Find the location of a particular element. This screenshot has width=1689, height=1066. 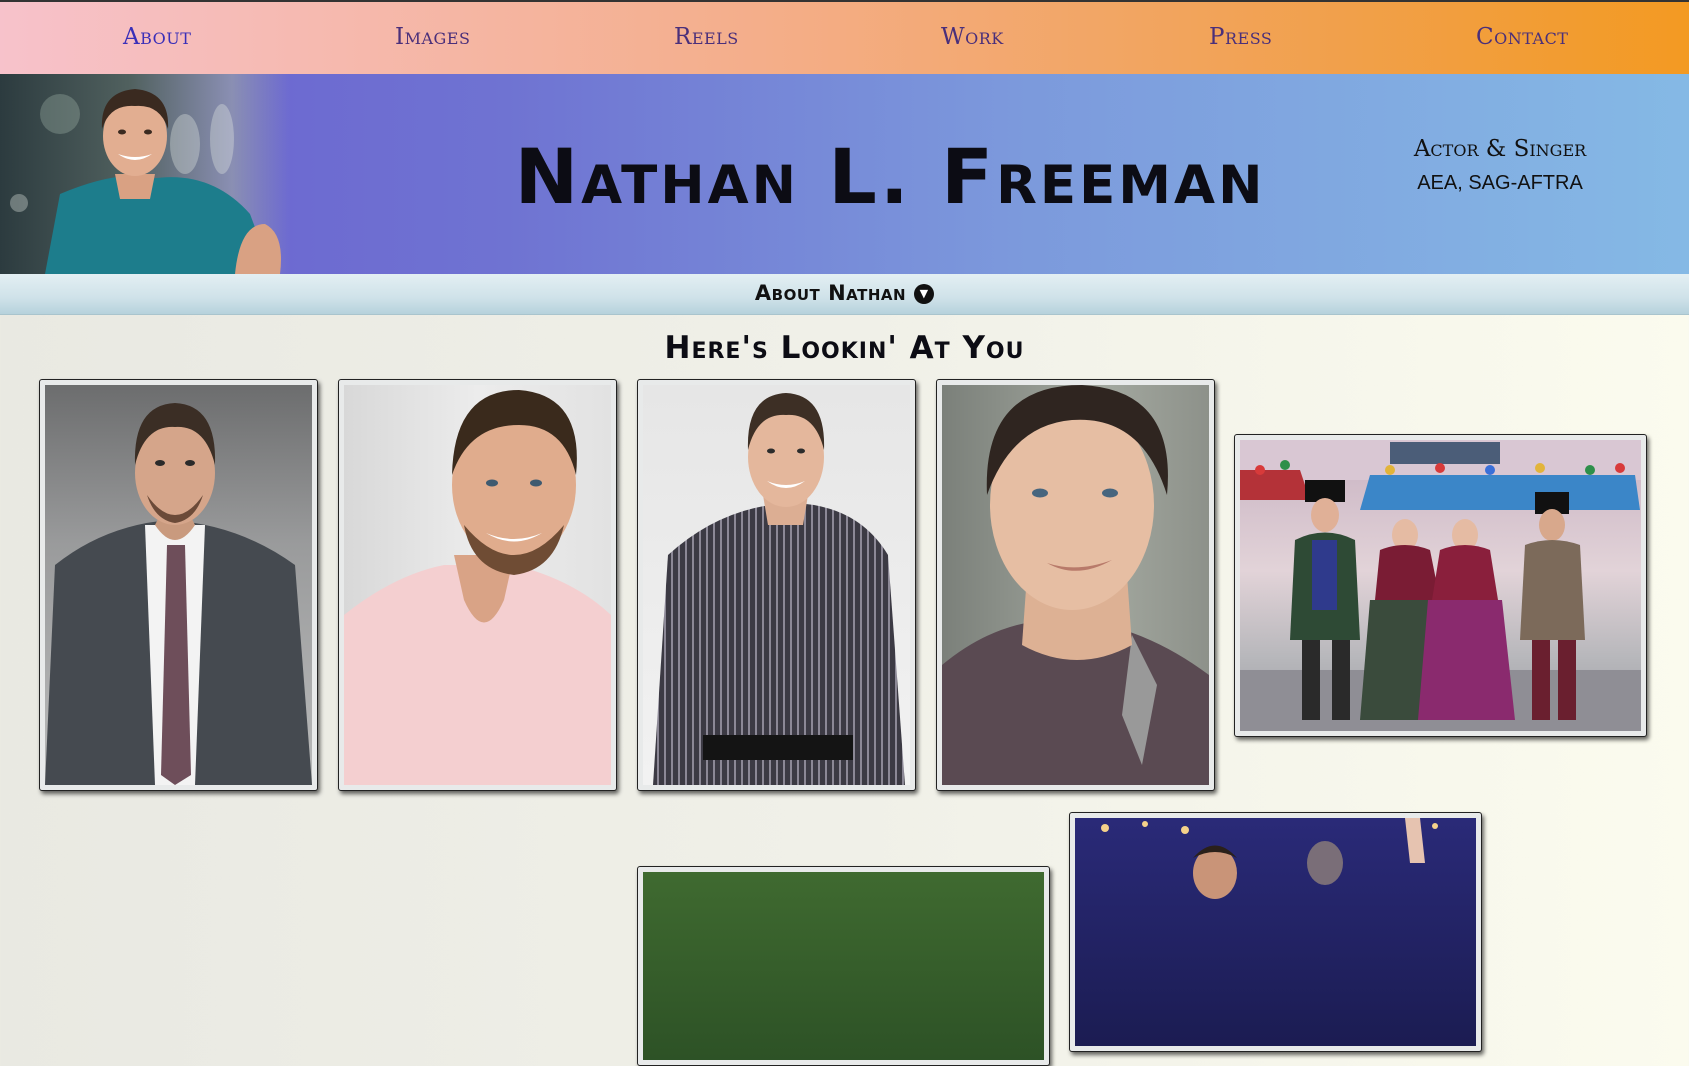

photo-main-street-carolers is located at coordinates (1440, 585).